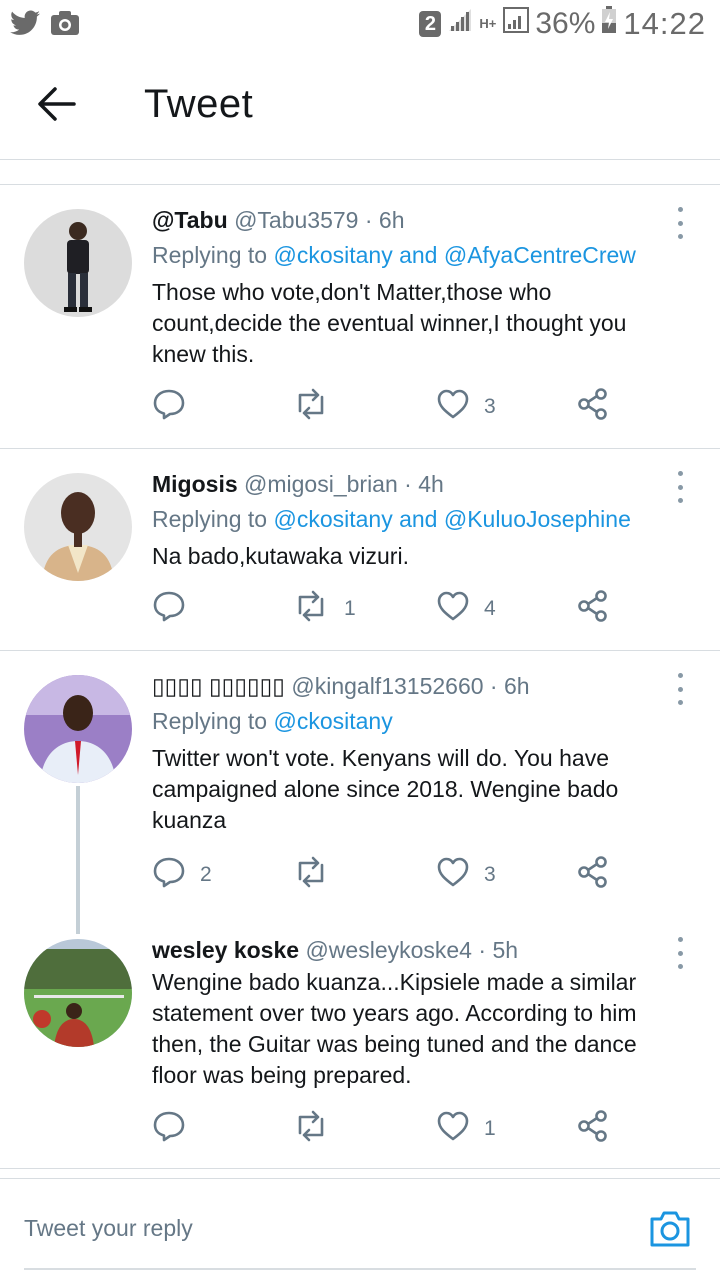 This screenshot has height=1280, width=720. I want to click on page-title: Tweet, so click(199, 104).